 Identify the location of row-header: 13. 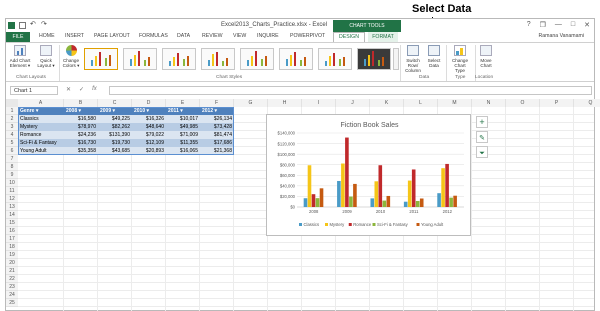
(12, 207).